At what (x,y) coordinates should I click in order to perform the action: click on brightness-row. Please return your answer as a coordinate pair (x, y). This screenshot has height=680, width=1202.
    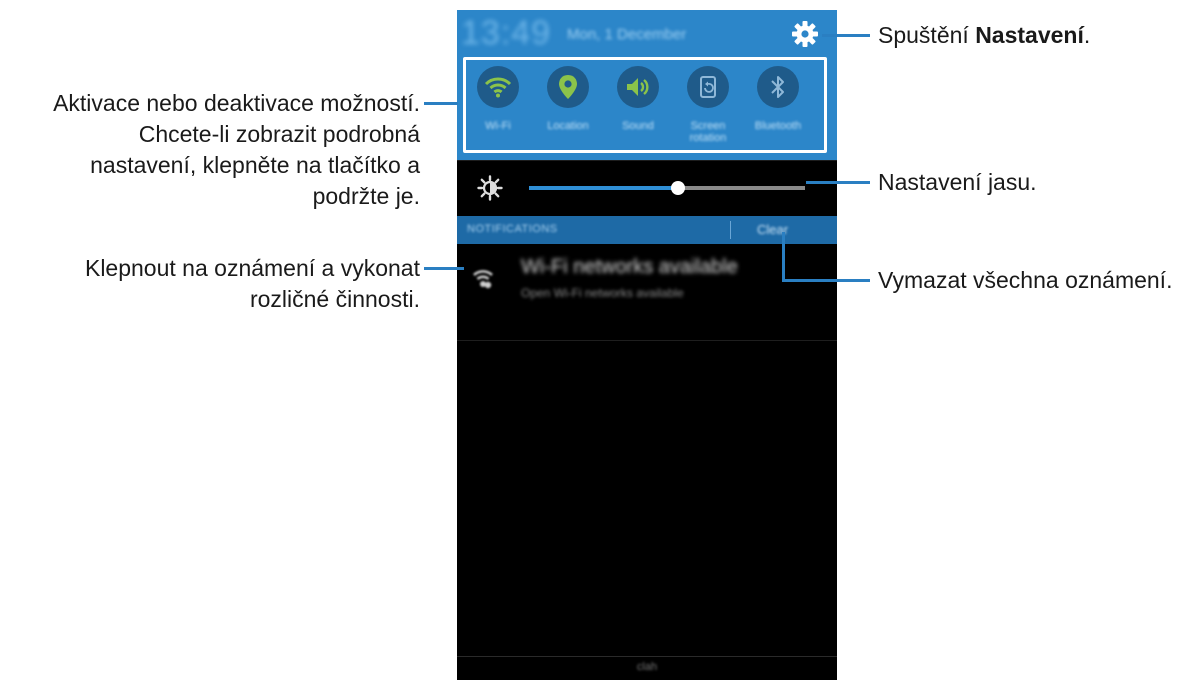
    Looking at the image, I should click on (647, 188).